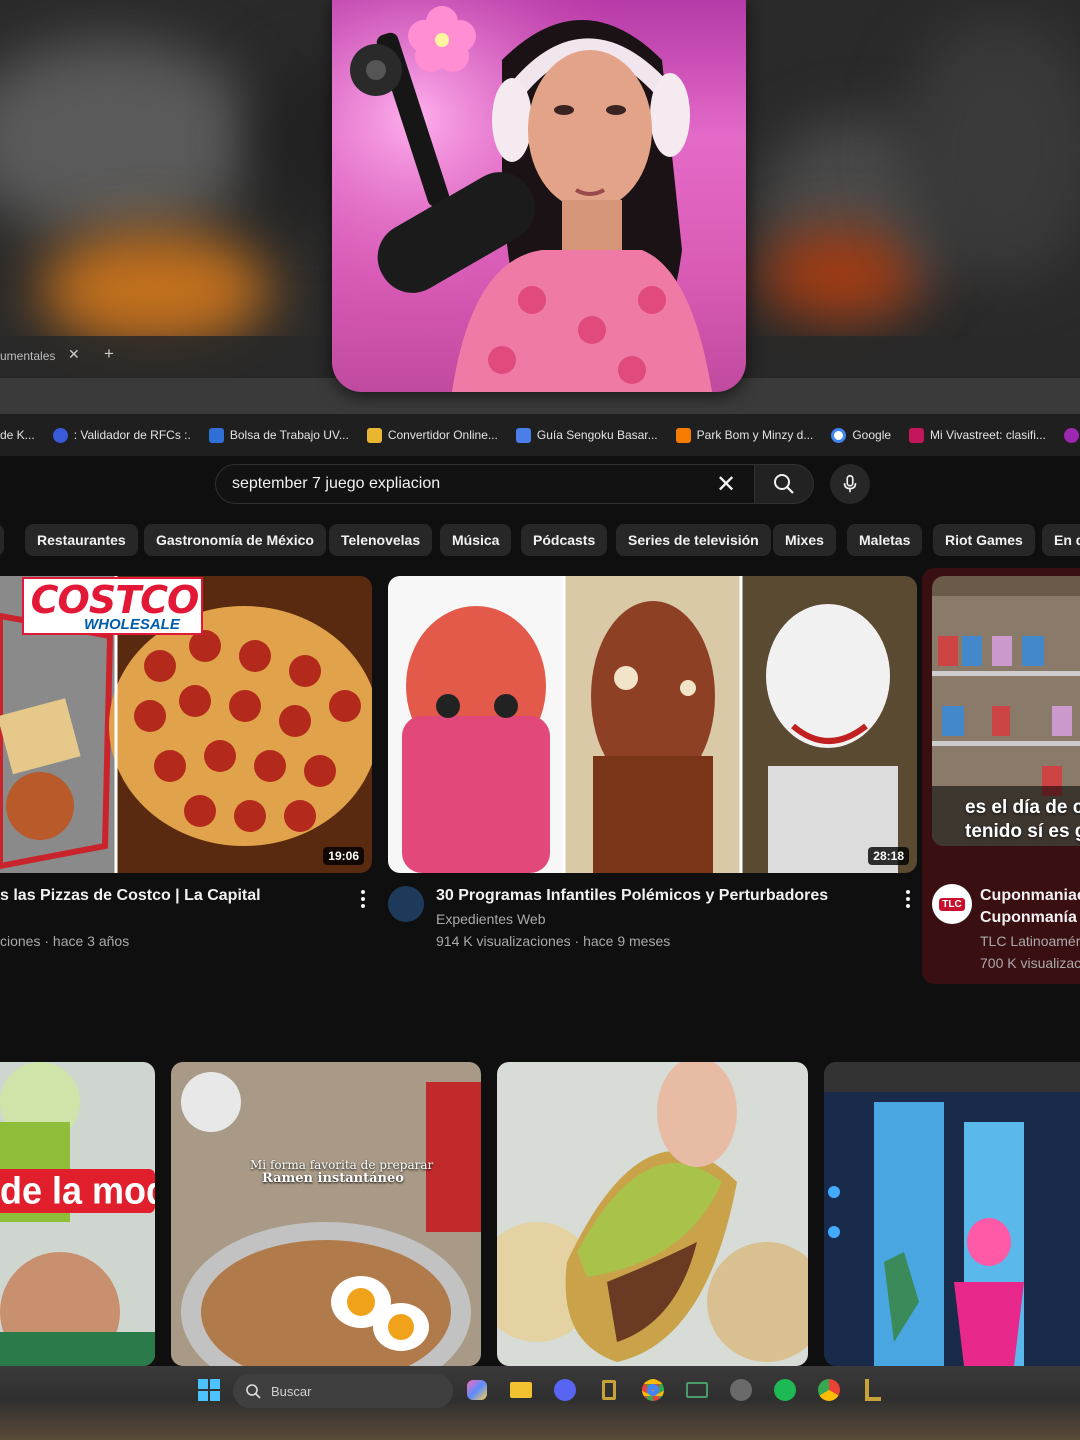  What do you see at coordinates (697, 1390) in the screenshot?
I see `app-window-icon` at bounding box center [697, 1390].